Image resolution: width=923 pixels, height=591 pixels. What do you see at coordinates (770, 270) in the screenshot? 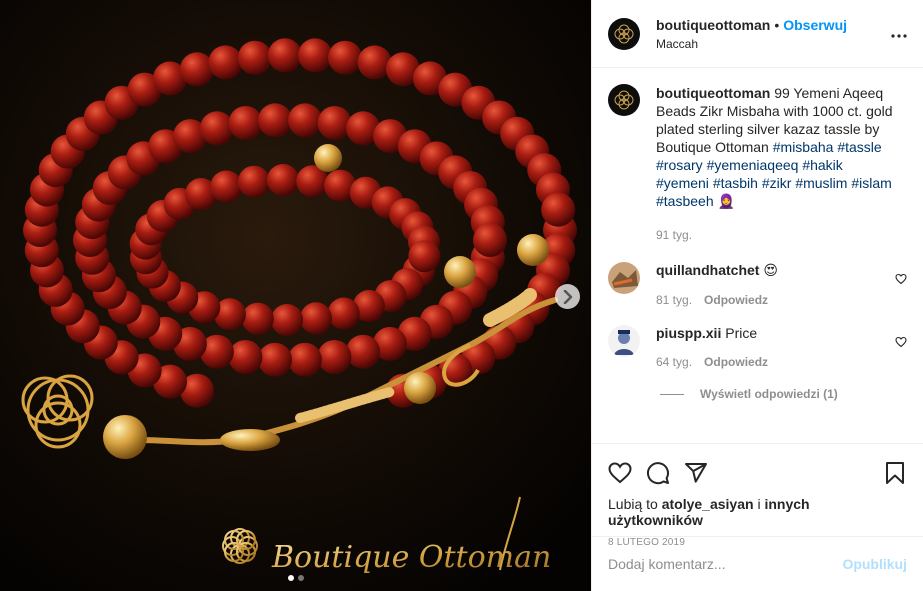
I see `comment-text: 😍` at bounding box center [770, 270].